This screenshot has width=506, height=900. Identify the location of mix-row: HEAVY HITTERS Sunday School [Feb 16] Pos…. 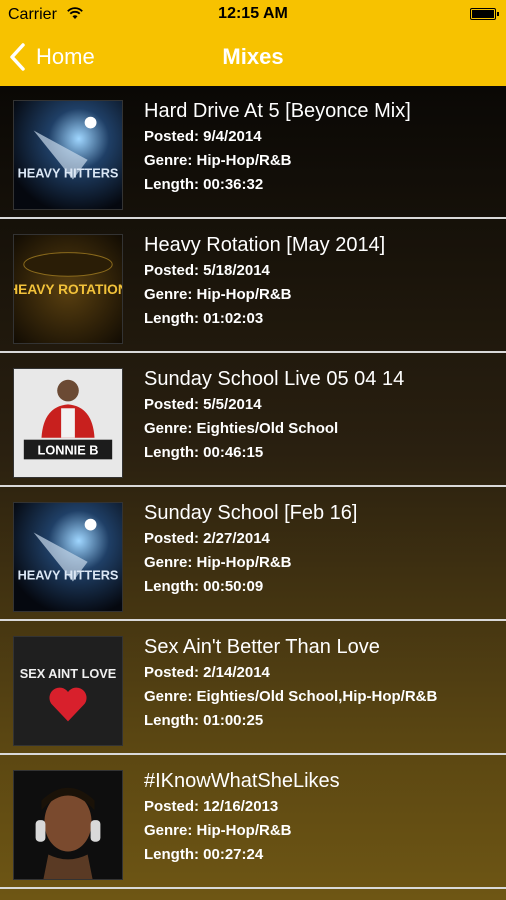
(253, 554).